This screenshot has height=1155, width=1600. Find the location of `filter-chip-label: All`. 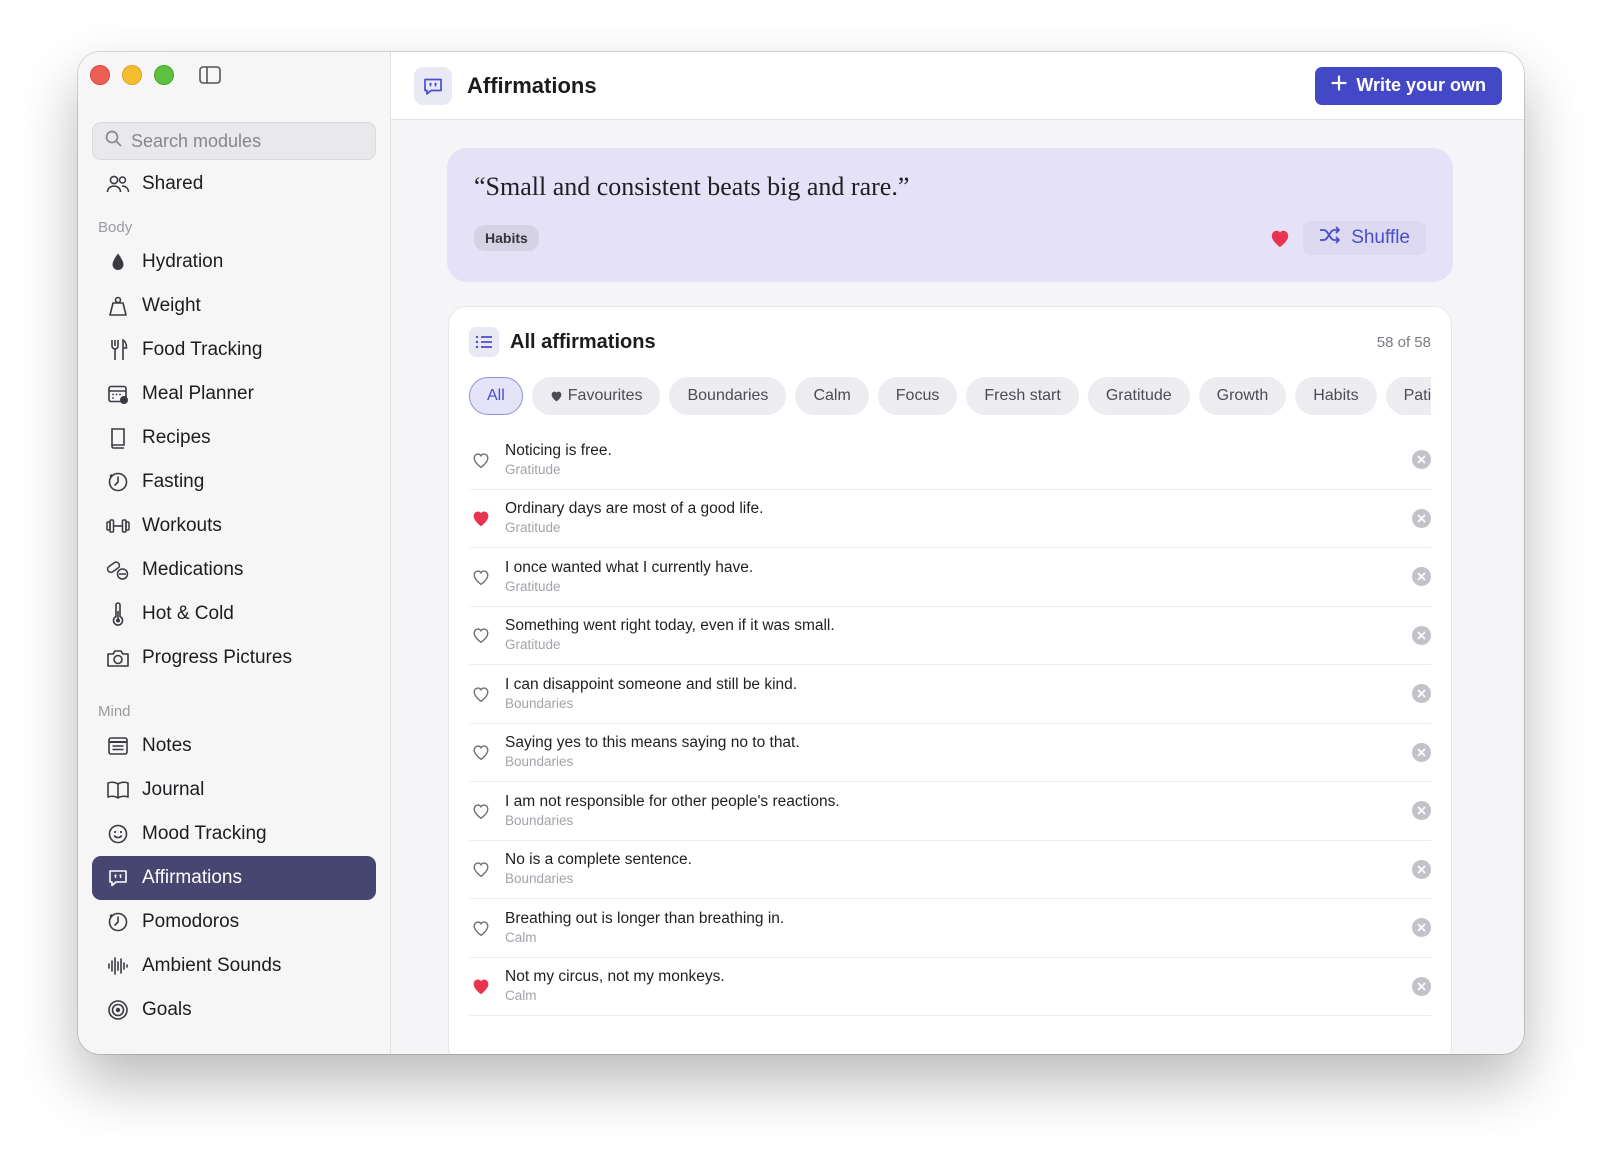

filter-chip-label: All is located at coordinates (496, 395).